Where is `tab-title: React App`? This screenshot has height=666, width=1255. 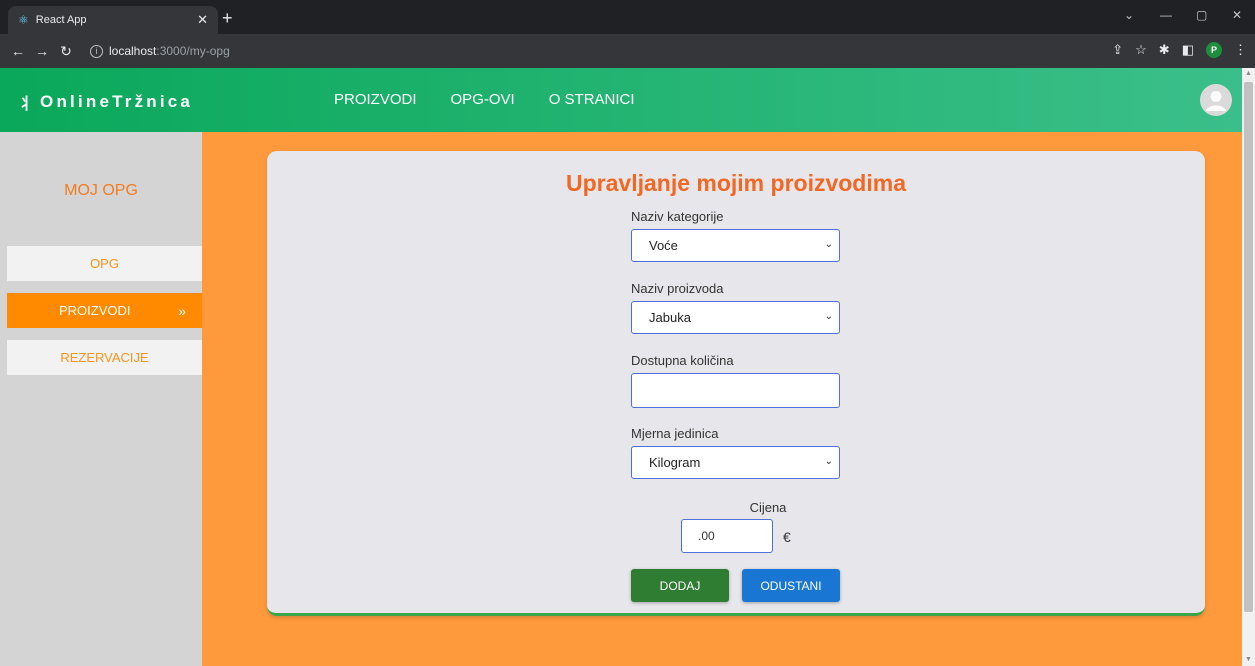 tab-title: React App is located at coordinates (61, 20).